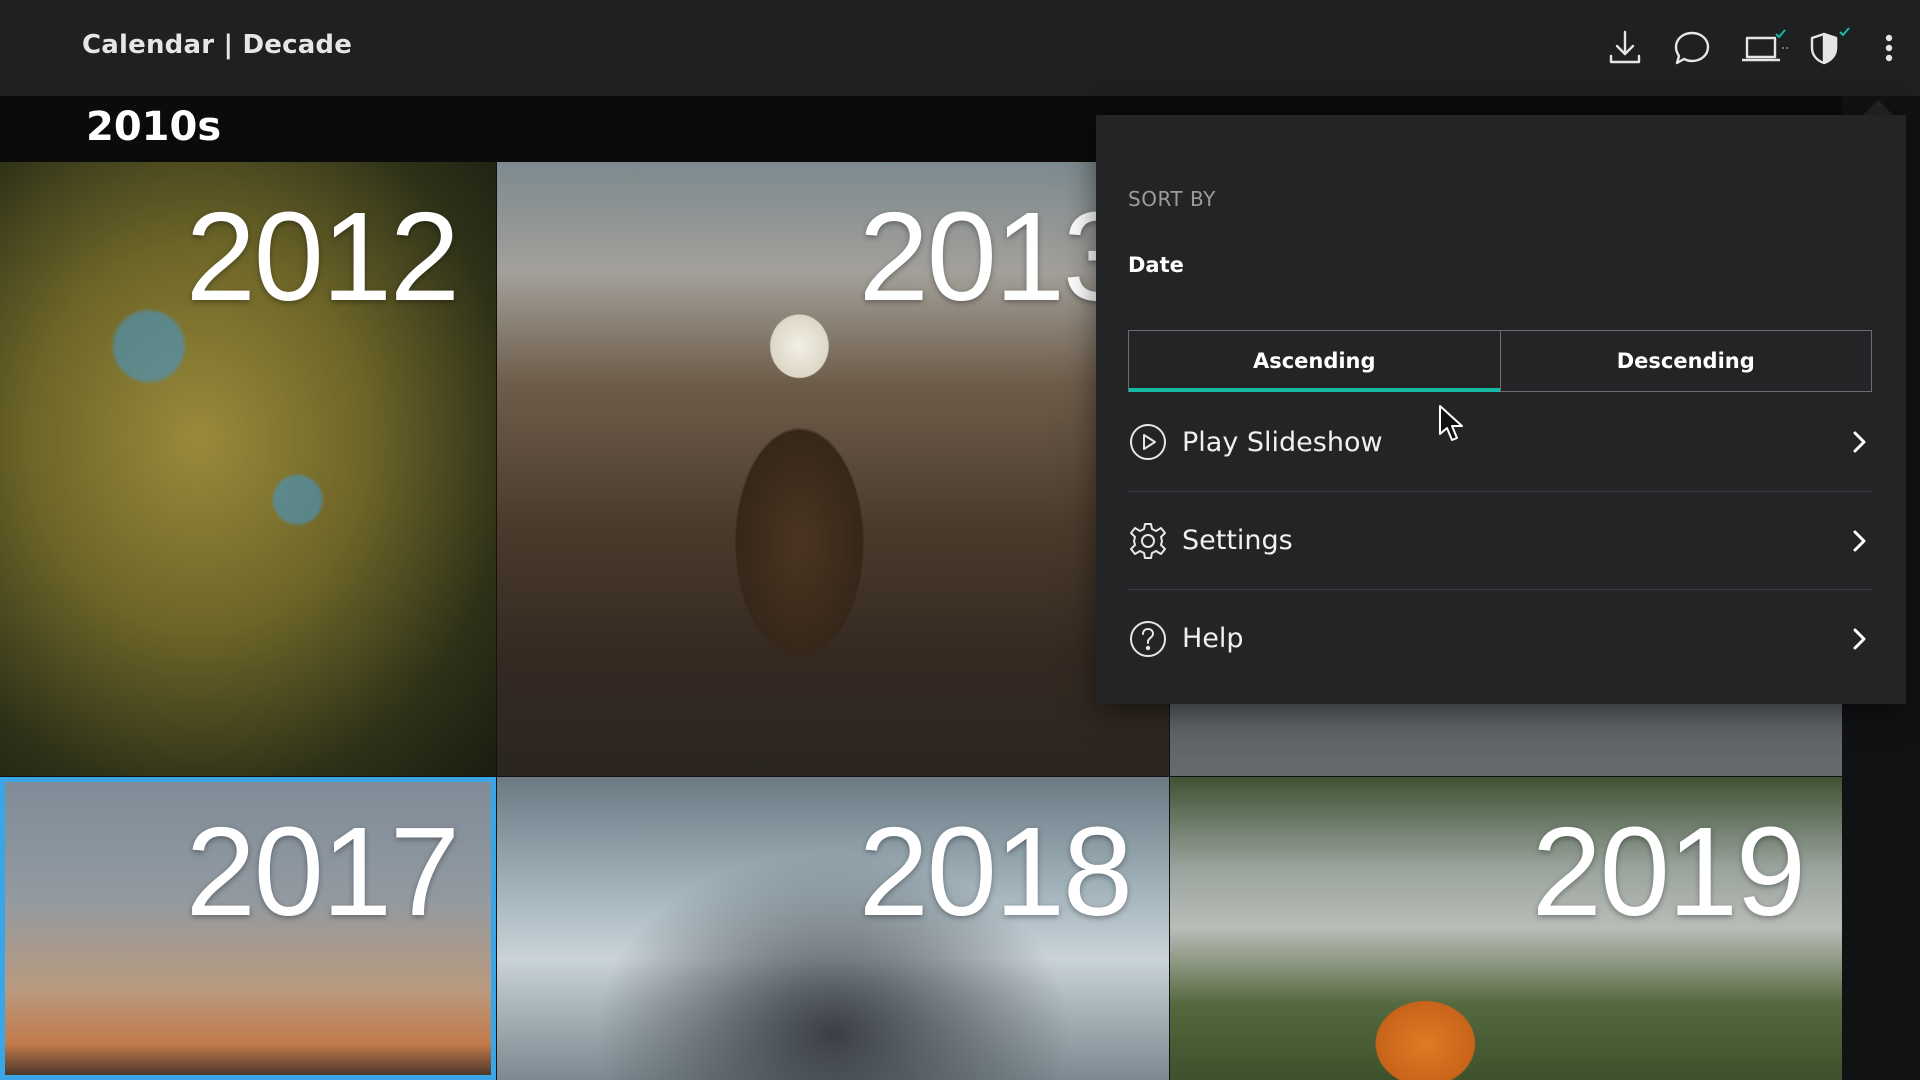 This screenshot has height=1080, width=1920. I want to click on year-tile-2018: 2018, so click(833, 928).